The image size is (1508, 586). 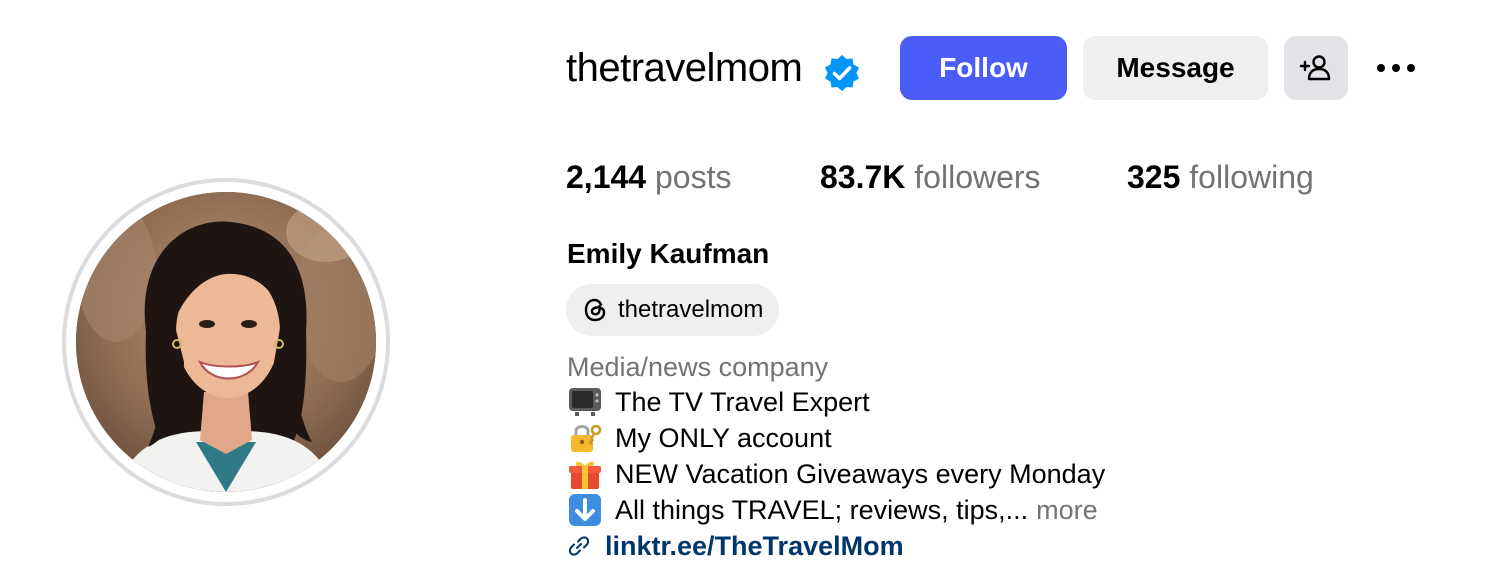 What do you see at coordinates (983, 68) in the screenshot?
I see `follow-button: Follow` at bounding box center [983, 68].